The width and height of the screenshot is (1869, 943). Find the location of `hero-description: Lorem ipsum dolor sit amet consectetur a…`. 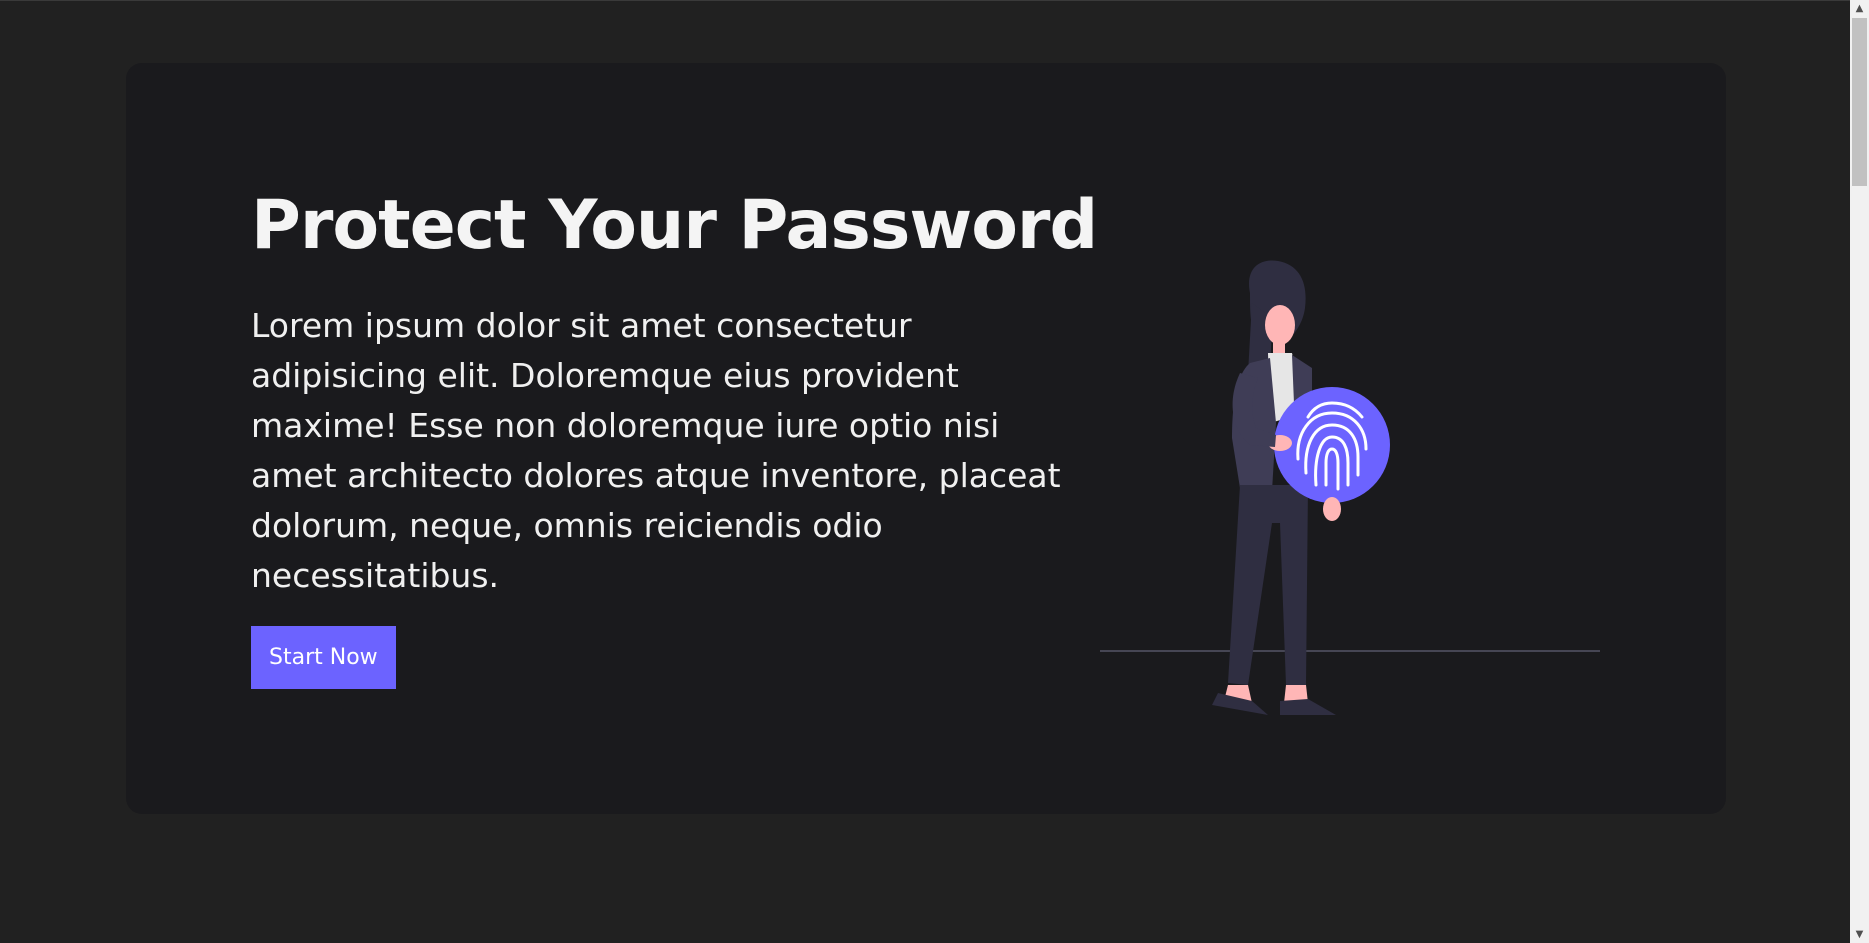

hero-description: Lorem ipsum dolor sit amet consectetur a… is located at coordinates (656, 451).